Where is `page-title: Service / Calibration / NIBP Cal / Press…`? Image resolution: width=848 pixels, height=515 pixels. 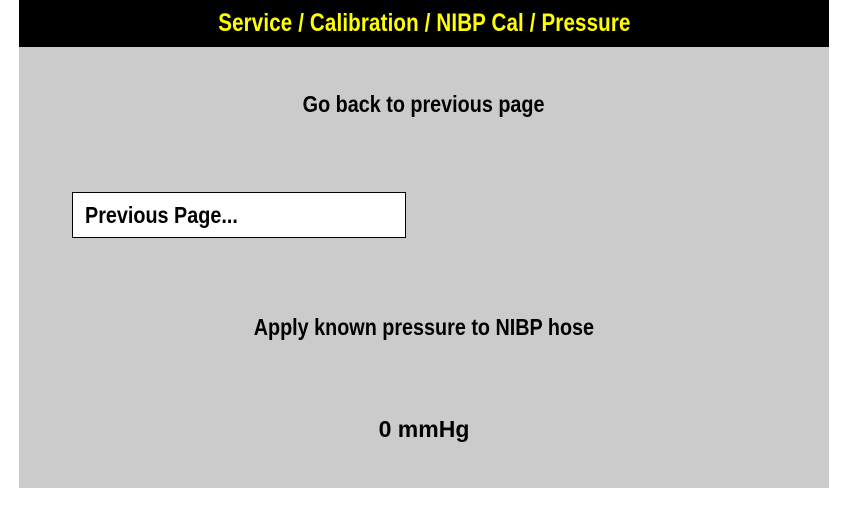
page-title: Service / Calibration / NIBP Cal / Press… is located at coordinates (424, 23).